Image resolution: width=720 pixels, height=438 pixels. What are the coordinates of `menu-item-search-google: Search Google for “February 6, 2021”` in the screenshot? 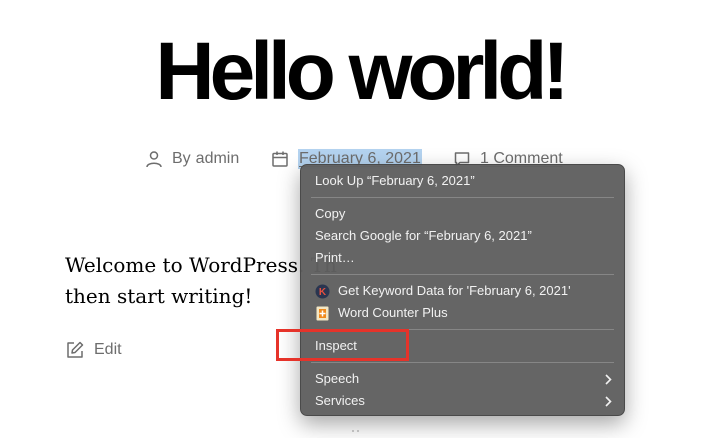 It's located at (462, 236).